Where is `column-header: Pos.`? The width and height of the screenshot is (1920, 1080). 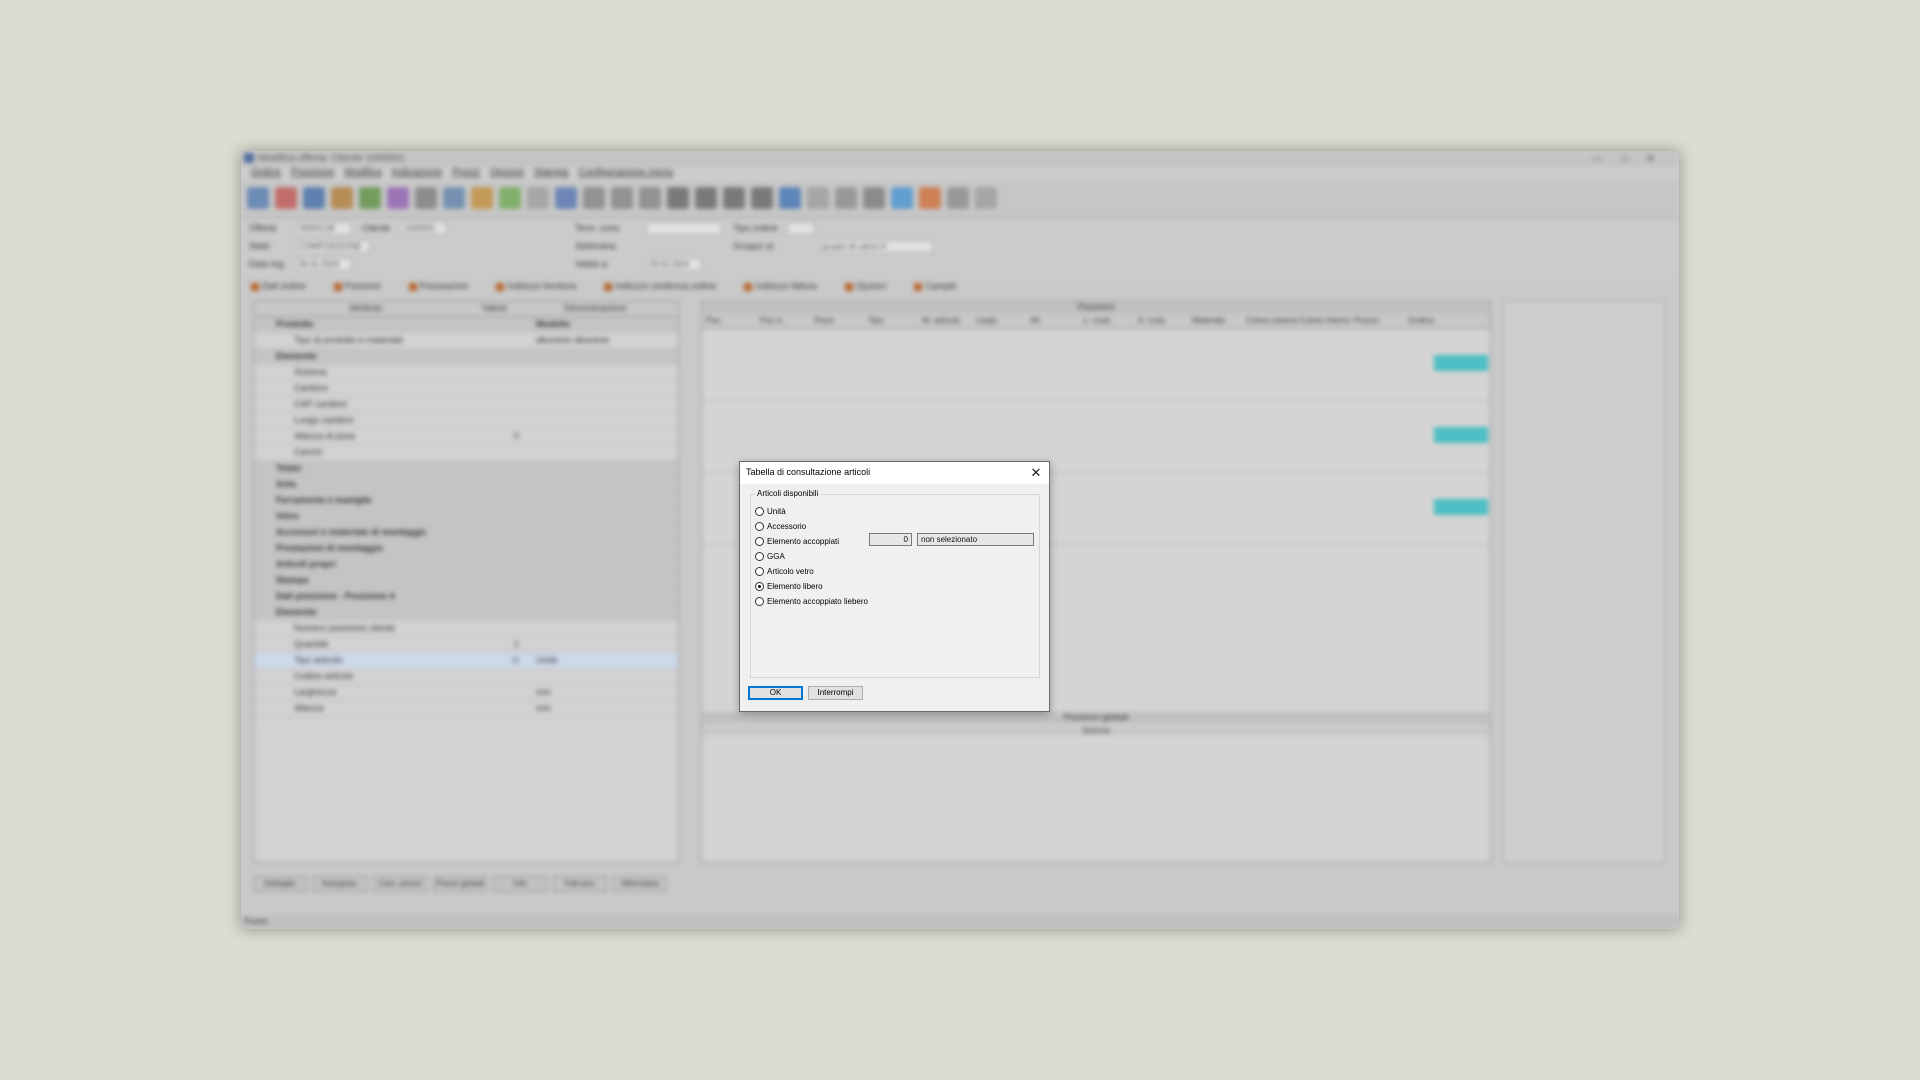 column-header: Pos. is located at coordinates (714, 320).